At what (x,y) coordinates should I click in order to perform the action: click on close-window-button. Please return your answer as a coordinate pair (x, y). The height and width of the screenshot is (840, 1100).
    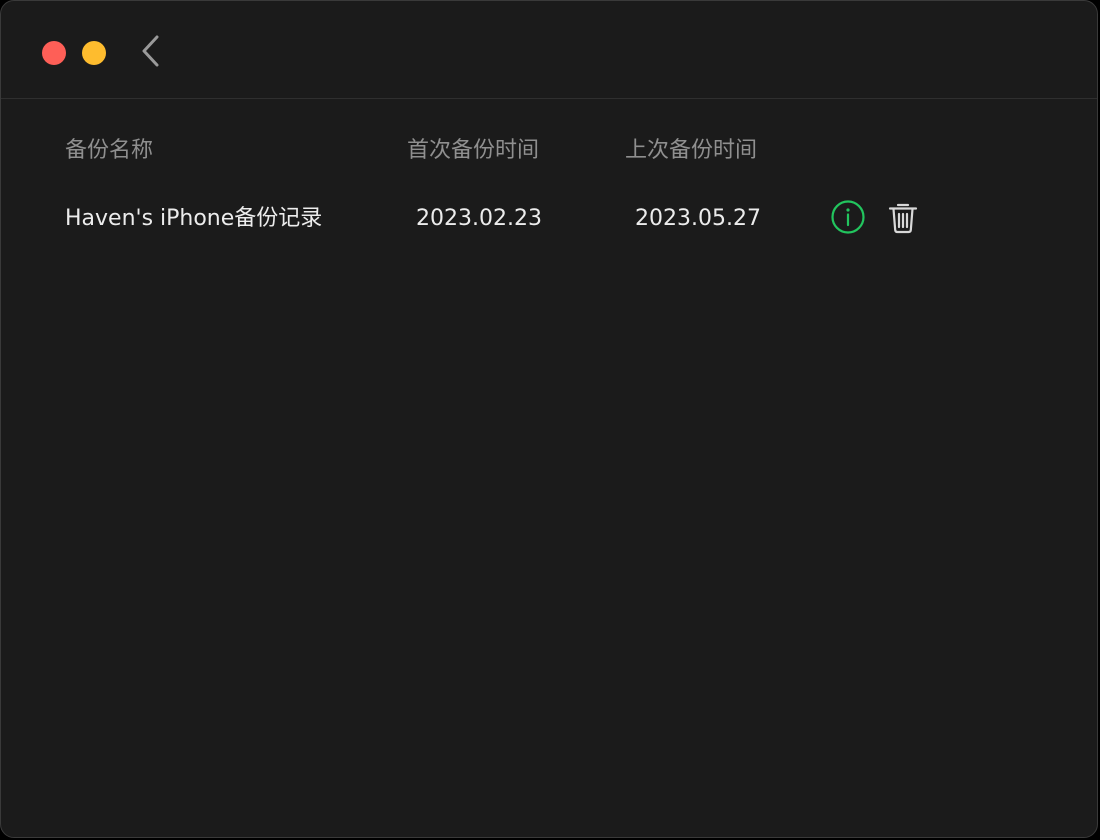
    Looking at the image, I should click on (54, 53).